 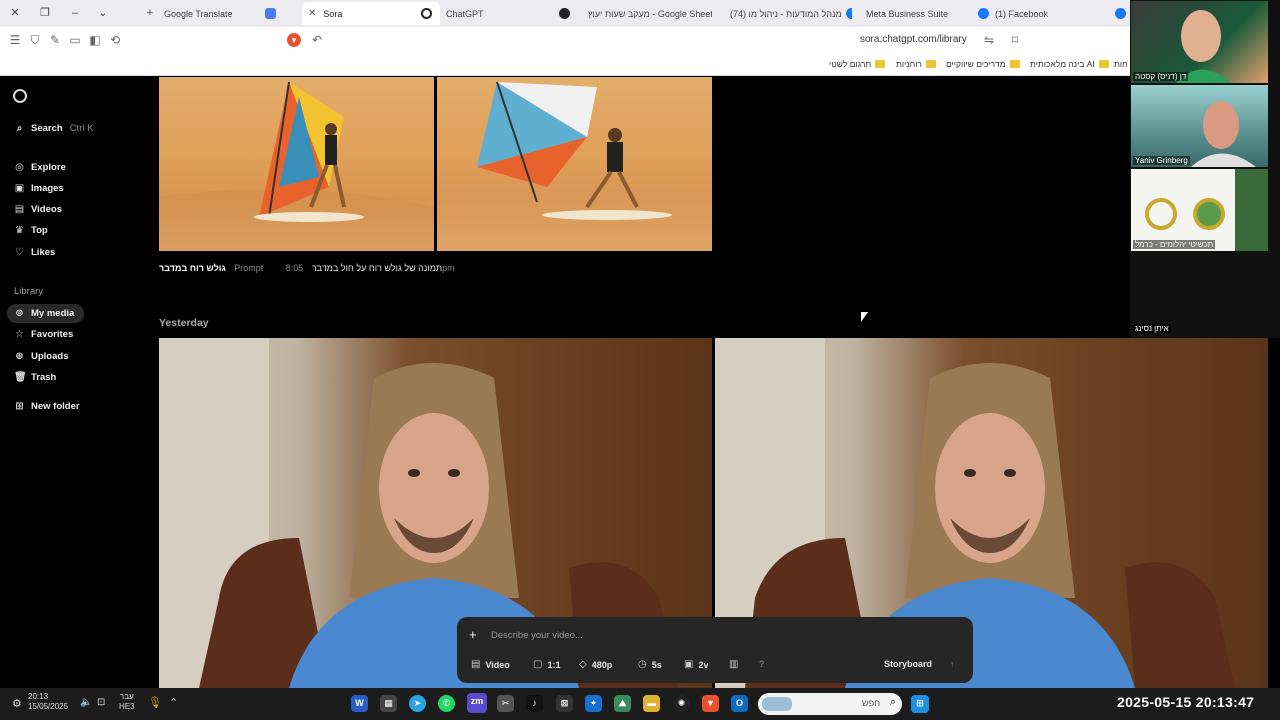 What do you see at coordinates (786, 13) in the screenshot?
I see `tab-label: (74) מנהל המודעות - ניהול מו` at bounding box center [786, 13].